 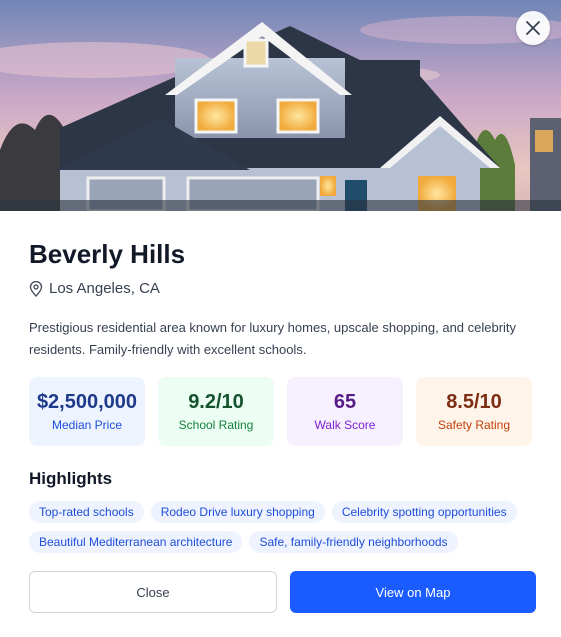 I want to click on highlight-tag: Safe, family-friendly neighborhoods, so click(x=353, y=542).